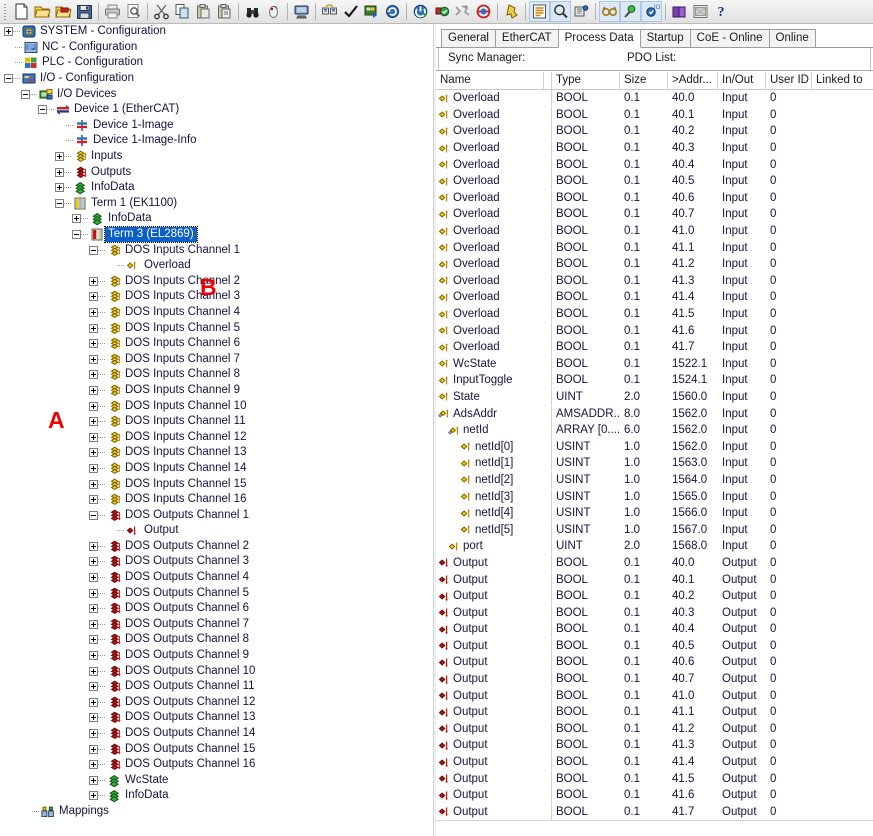  I want to click on tree-node-label: Output, so click(160, 530).